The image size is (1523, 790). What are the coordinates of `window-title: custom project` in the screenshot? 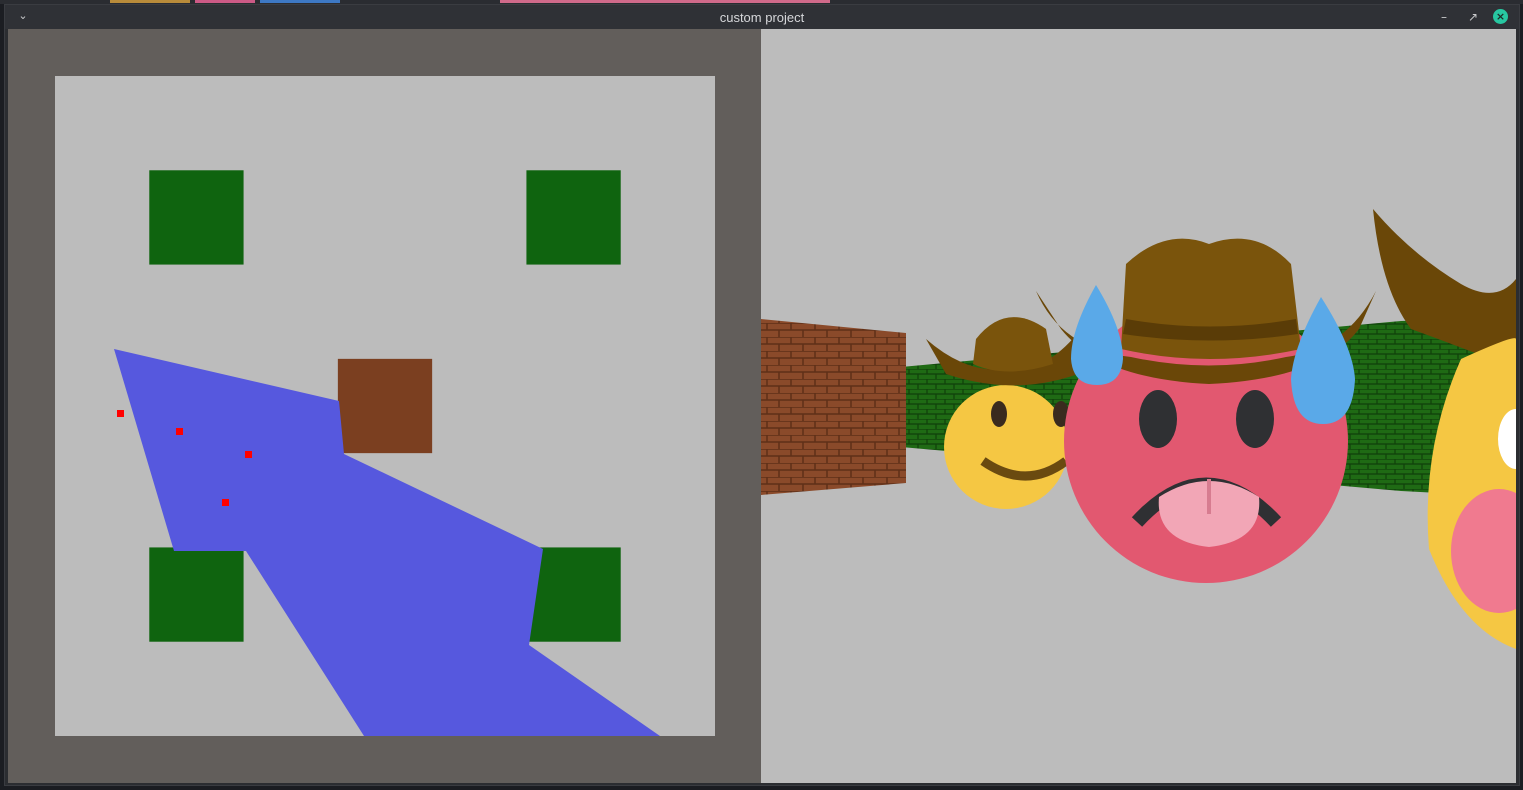 It's located at (762, 17).